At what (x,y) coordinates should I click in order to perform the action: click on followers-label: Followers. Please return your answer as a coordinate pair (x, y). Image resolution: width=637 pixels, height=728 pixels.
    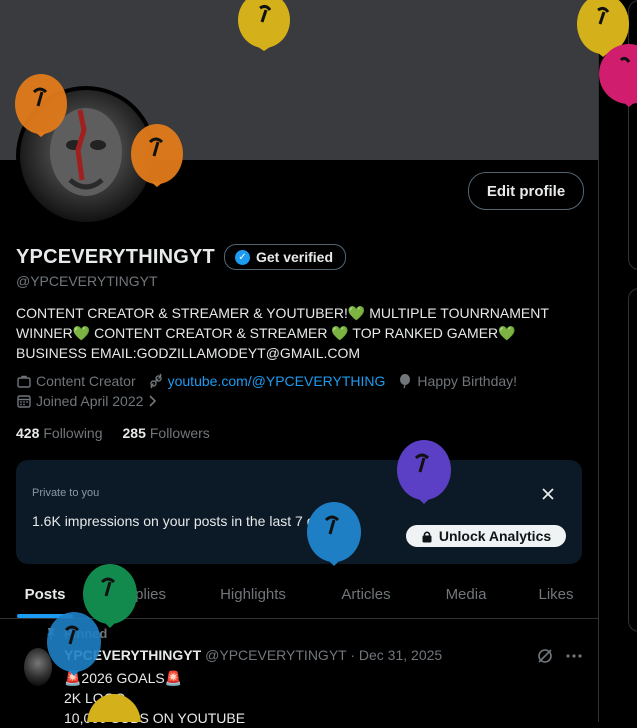
    Looking at the image, I should click on (179, 433).